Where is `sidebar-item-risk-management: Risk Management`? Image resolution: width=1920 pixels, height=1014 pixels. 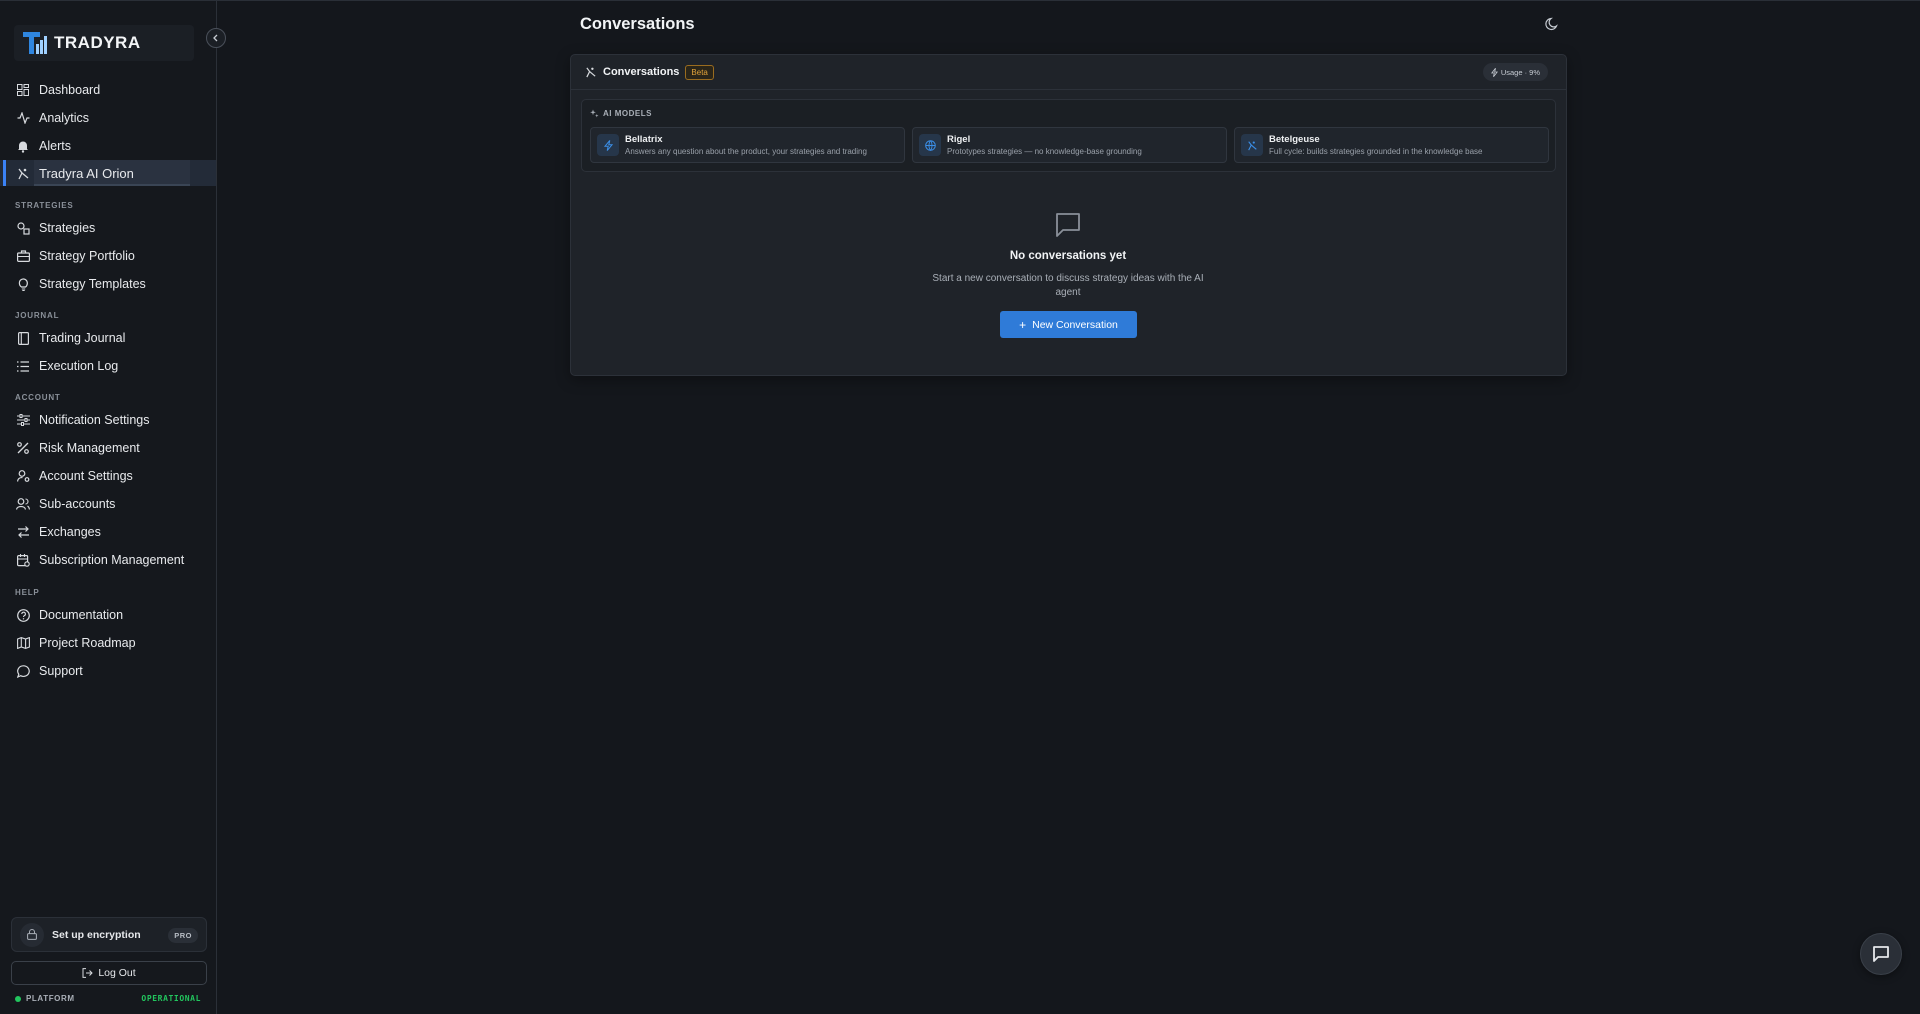 sidebar-item-risk-management: Risk Management is located at coordinates (108, 448).